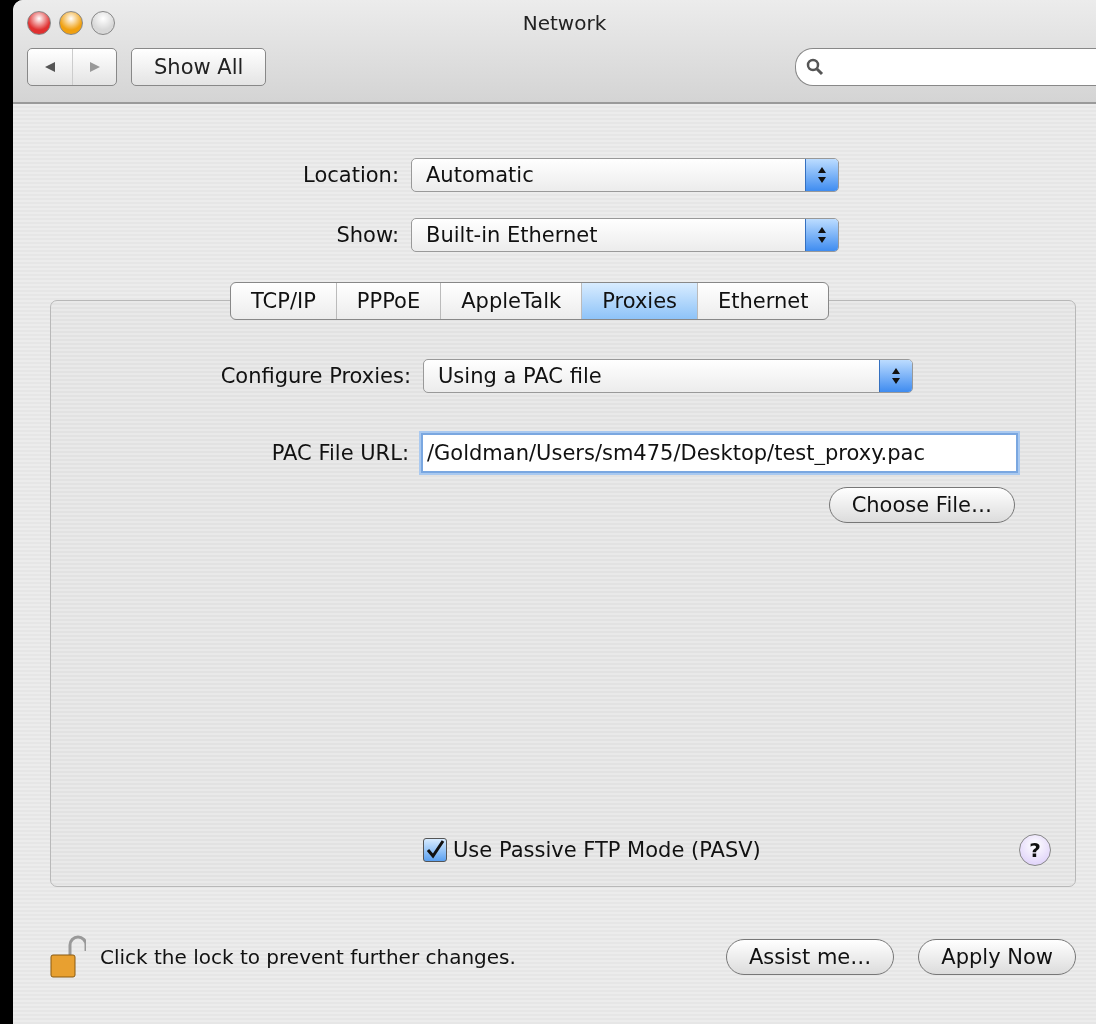  What do you see at coordinates (339, 453) in the screenshot?
I see `pac-file-url-label: PAC File URL:` at bounding box center [339, 453].